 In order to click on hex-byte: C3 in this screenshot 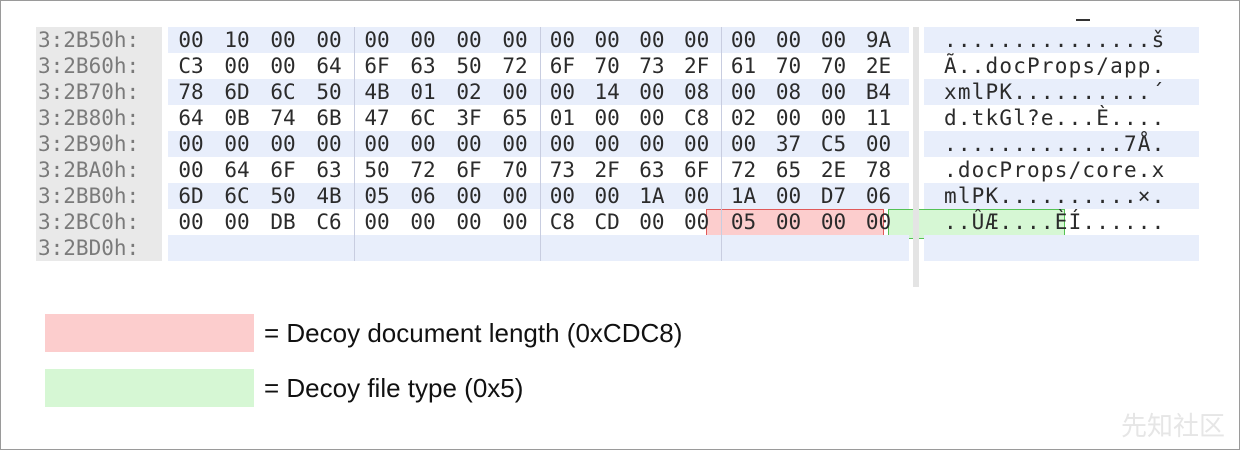, I will do `click(191, 66)`.